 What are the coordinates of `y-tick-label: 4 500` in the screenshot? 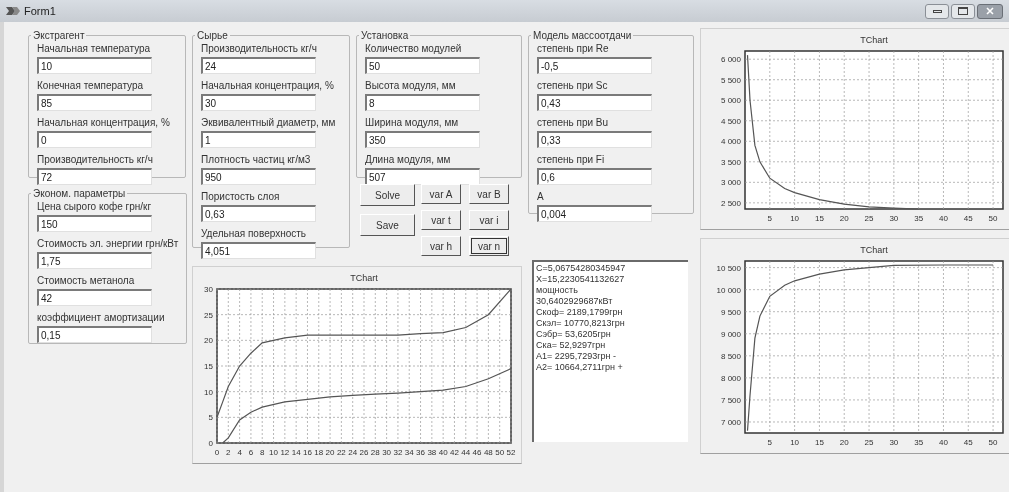 It's located at (730, 121).